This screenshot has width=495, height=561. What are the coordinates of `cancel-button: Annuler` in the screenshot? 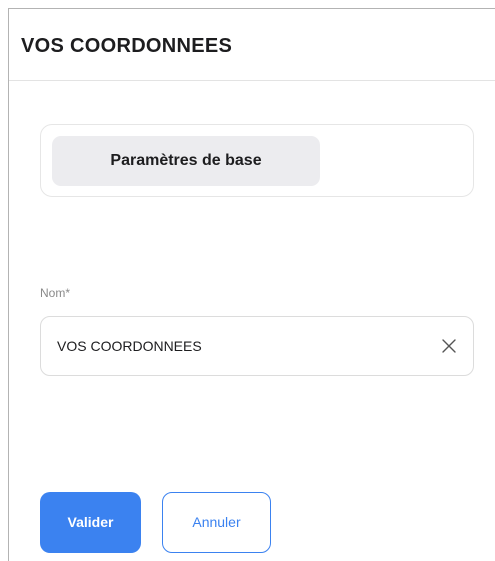 It's located at (216, 522).